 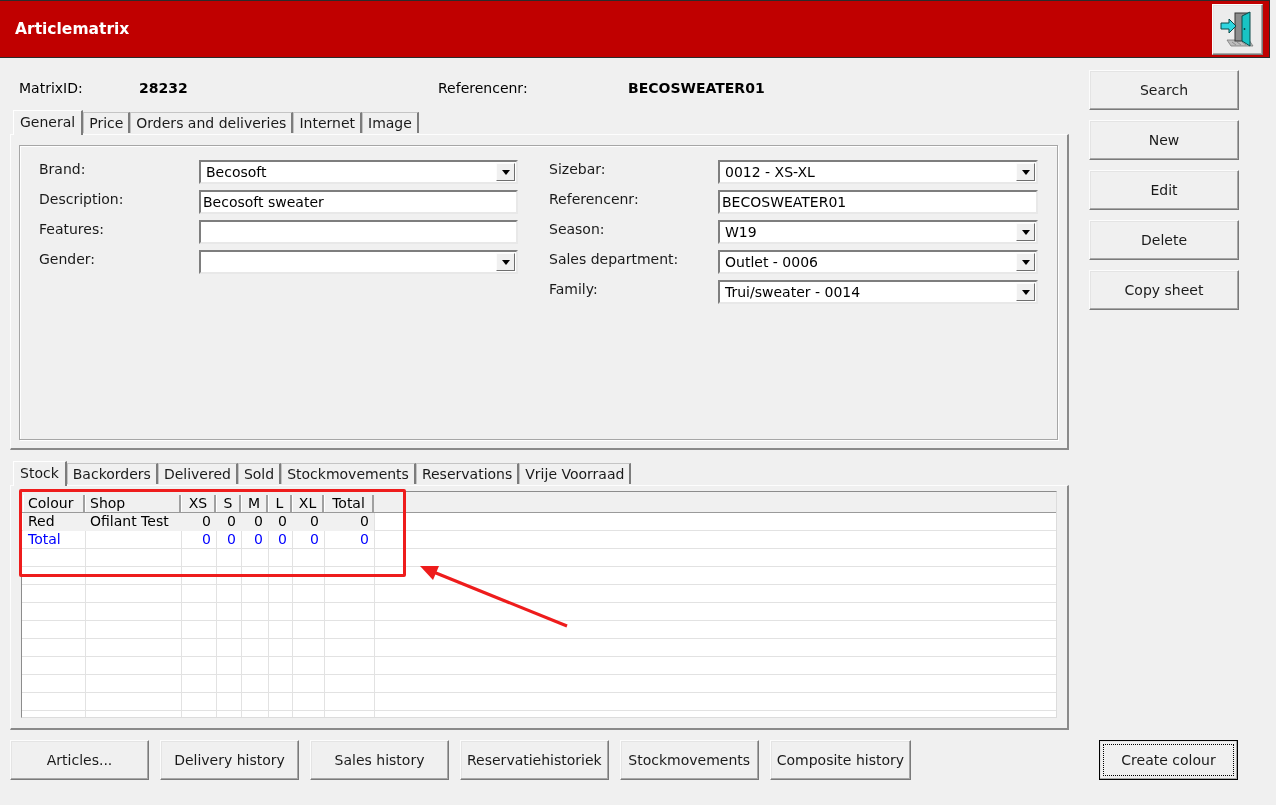 I want to click on tab: Price, so click(x=107, y=122).